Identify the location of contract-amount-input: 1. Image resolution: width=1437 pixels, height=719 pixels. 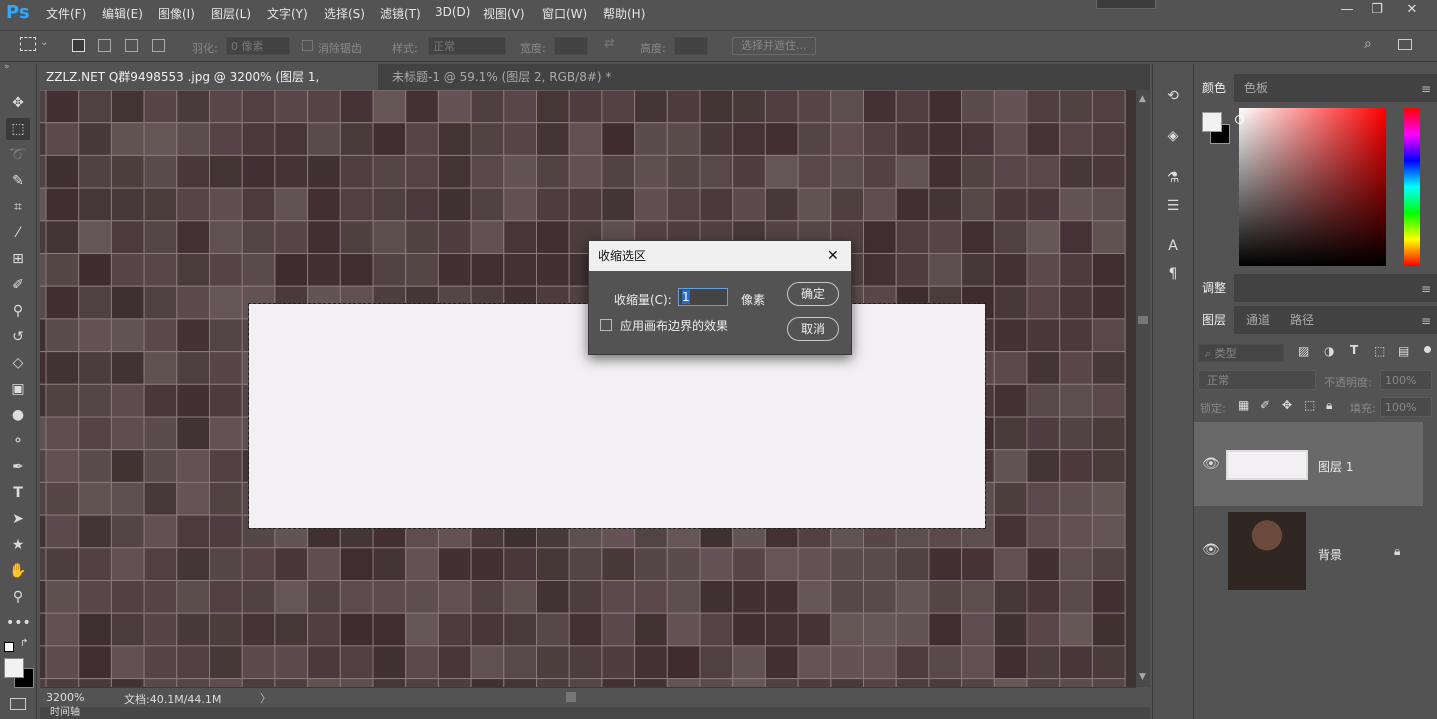
(703, 297).